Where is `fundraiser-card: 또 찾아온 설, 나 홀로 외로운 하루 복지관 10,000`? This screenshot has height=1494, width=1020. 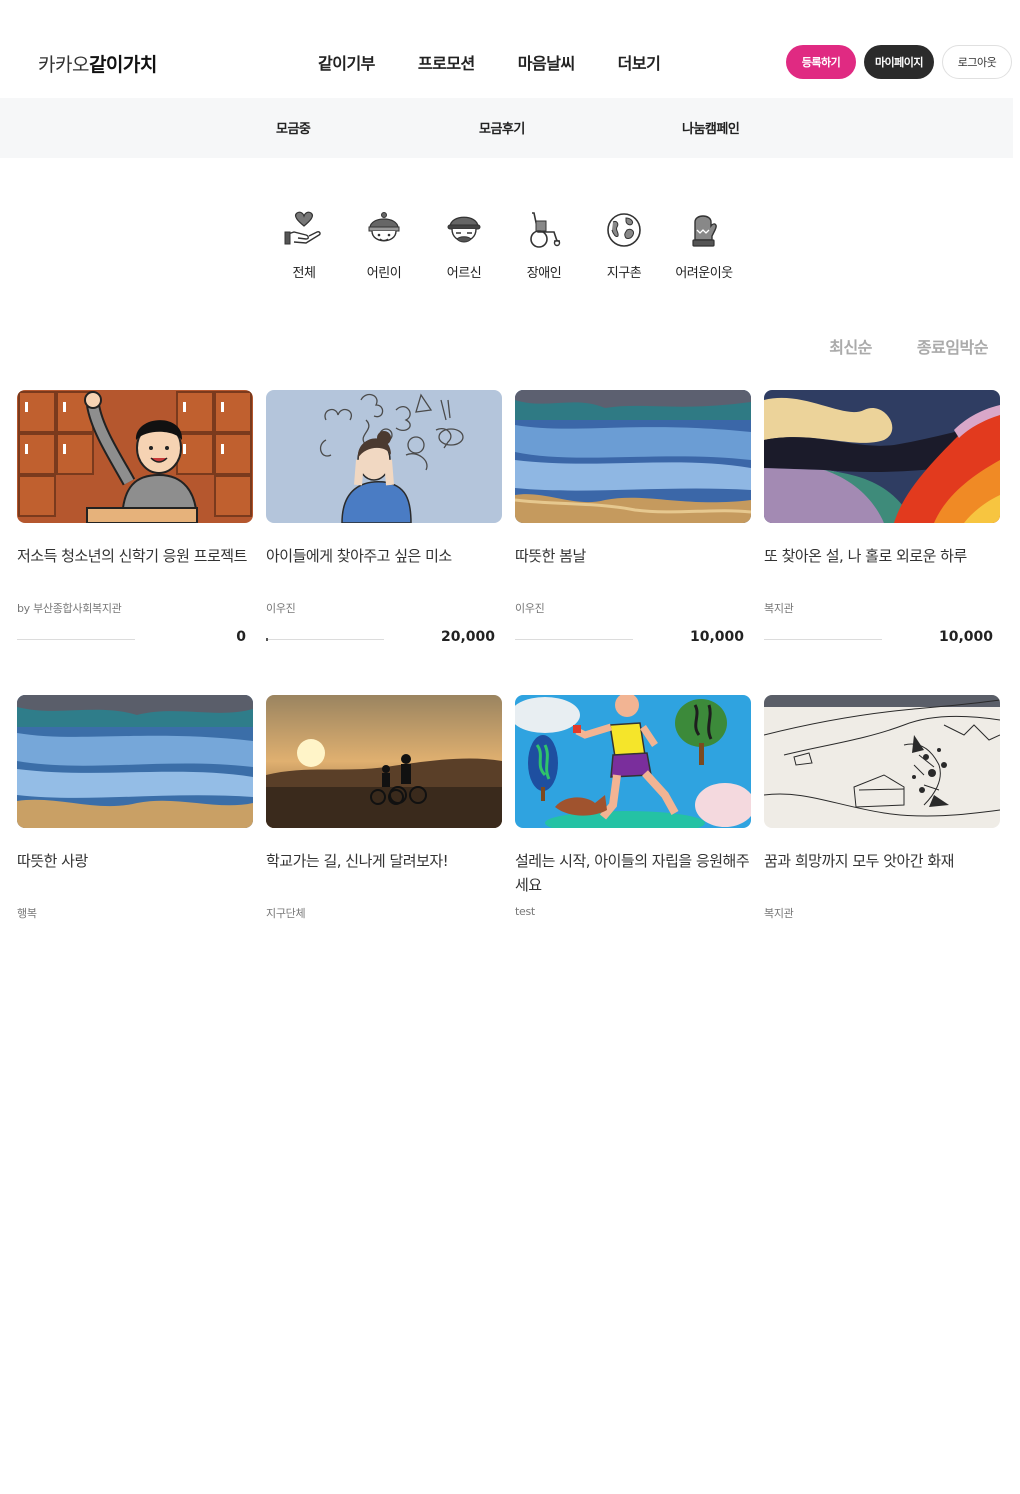
fundraiser-card: 또 찾아온 설, 나 홀로 외로운 하루 복지관 10,000 is located at coordinates (882, 517).